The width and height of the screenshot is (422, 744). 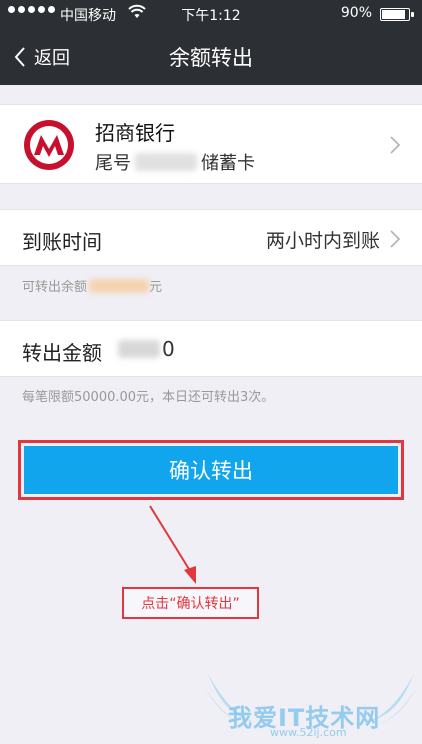 What do you see at coordinates (397, 14) in the screenshot?
I see `battery-icon` at bounding box center [397, 14].